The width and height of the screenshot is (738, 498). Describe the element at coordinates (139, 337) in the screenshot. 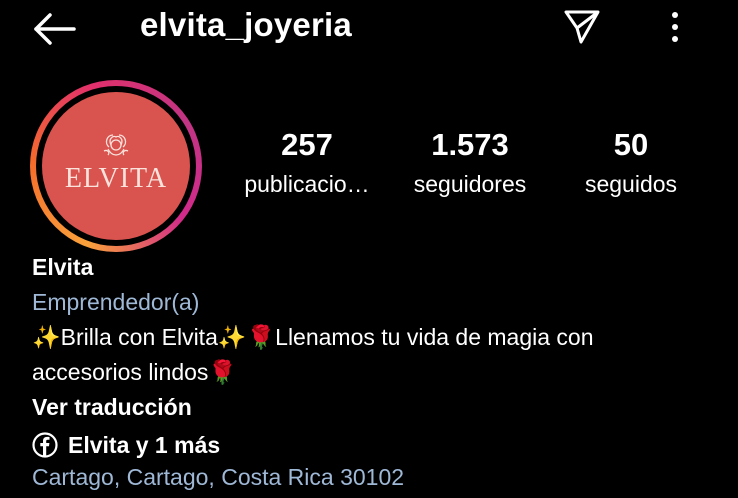

I see `bio-text-brilla: Brilla con Elvita` at that location.